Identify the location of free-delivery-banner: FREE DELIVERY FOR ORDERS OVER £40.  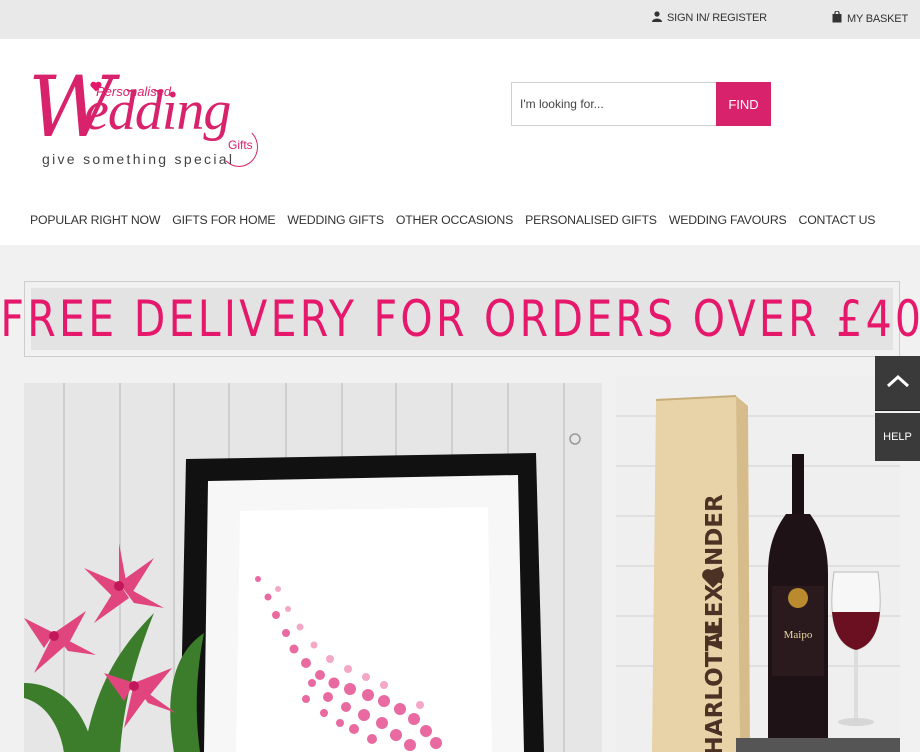
(460, 319).